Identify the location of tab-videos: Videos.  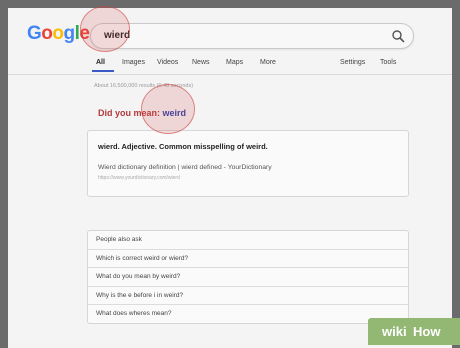
(167, 62).